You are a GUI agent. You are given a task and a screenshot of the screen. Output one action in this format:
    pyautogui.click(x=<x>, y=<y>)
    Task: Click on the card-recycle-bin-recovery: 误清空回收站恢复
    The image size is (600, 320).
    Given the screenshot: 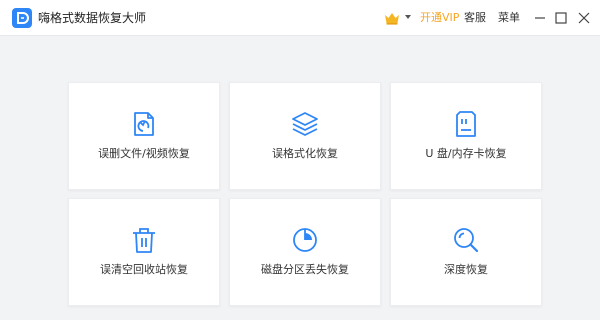 What is the action you would take?
    pyautogui.click(x=144, y=252)
    